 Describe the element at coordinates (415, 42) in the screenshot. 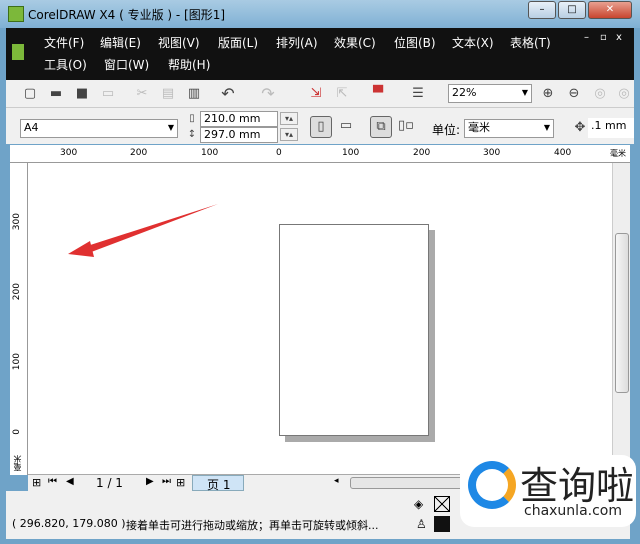

I see `menu-bitmaps: 位图(B)` at that location.